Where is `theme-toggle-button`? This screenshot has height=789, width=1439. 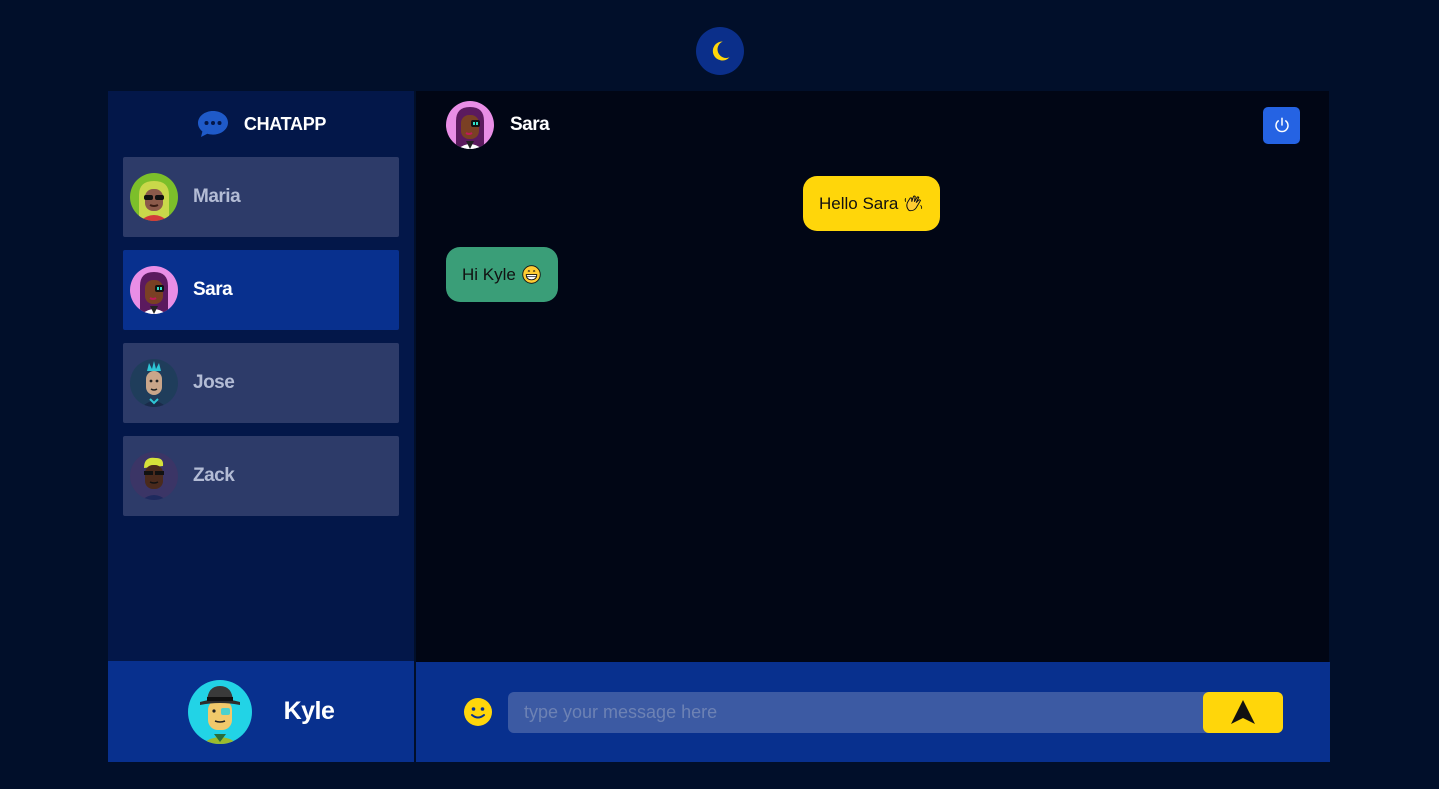
theme-toggle-button is located at coordinates (720, 51).